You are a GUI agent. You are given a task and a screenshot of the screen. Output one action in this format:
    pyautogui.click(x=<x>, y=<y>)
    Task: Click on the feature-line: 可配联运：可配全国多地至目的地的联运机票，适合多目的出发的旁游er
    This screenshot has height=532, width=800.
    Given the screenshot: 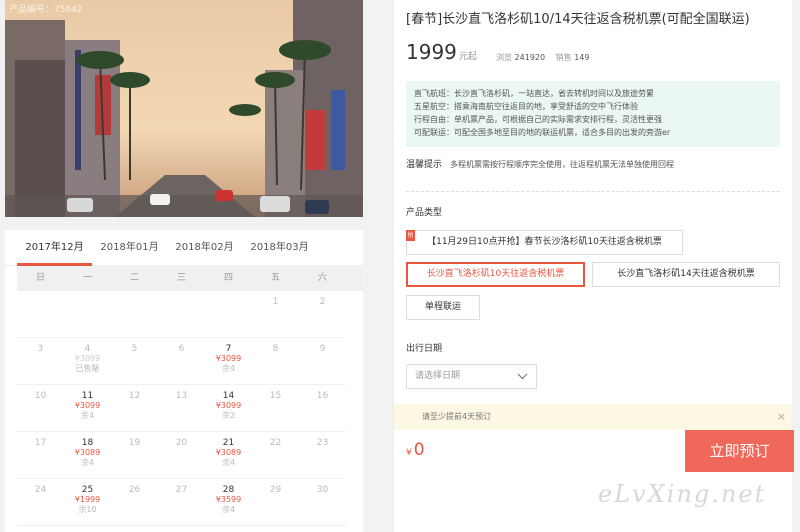 What is the action you would take?
    pyautogui.click(x=542, y=132)
    